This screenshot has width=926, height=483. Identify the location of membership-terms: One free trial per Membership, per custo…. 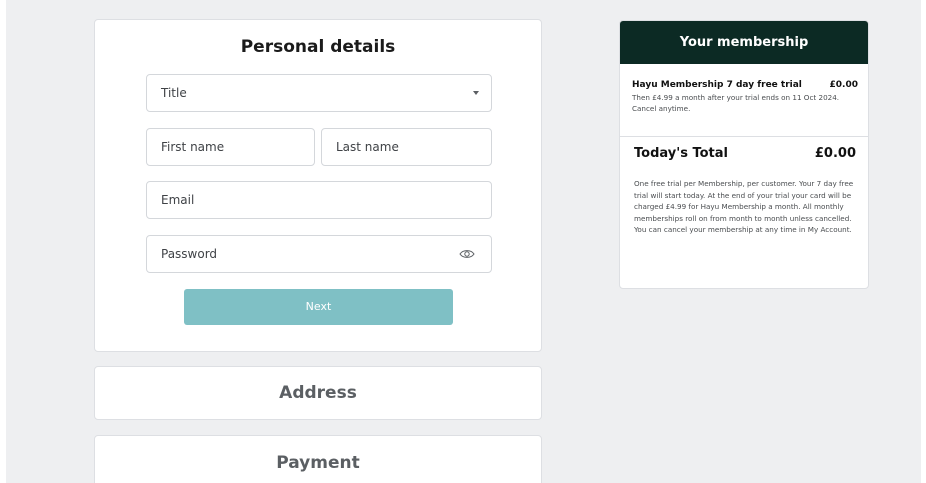
(744, 207).